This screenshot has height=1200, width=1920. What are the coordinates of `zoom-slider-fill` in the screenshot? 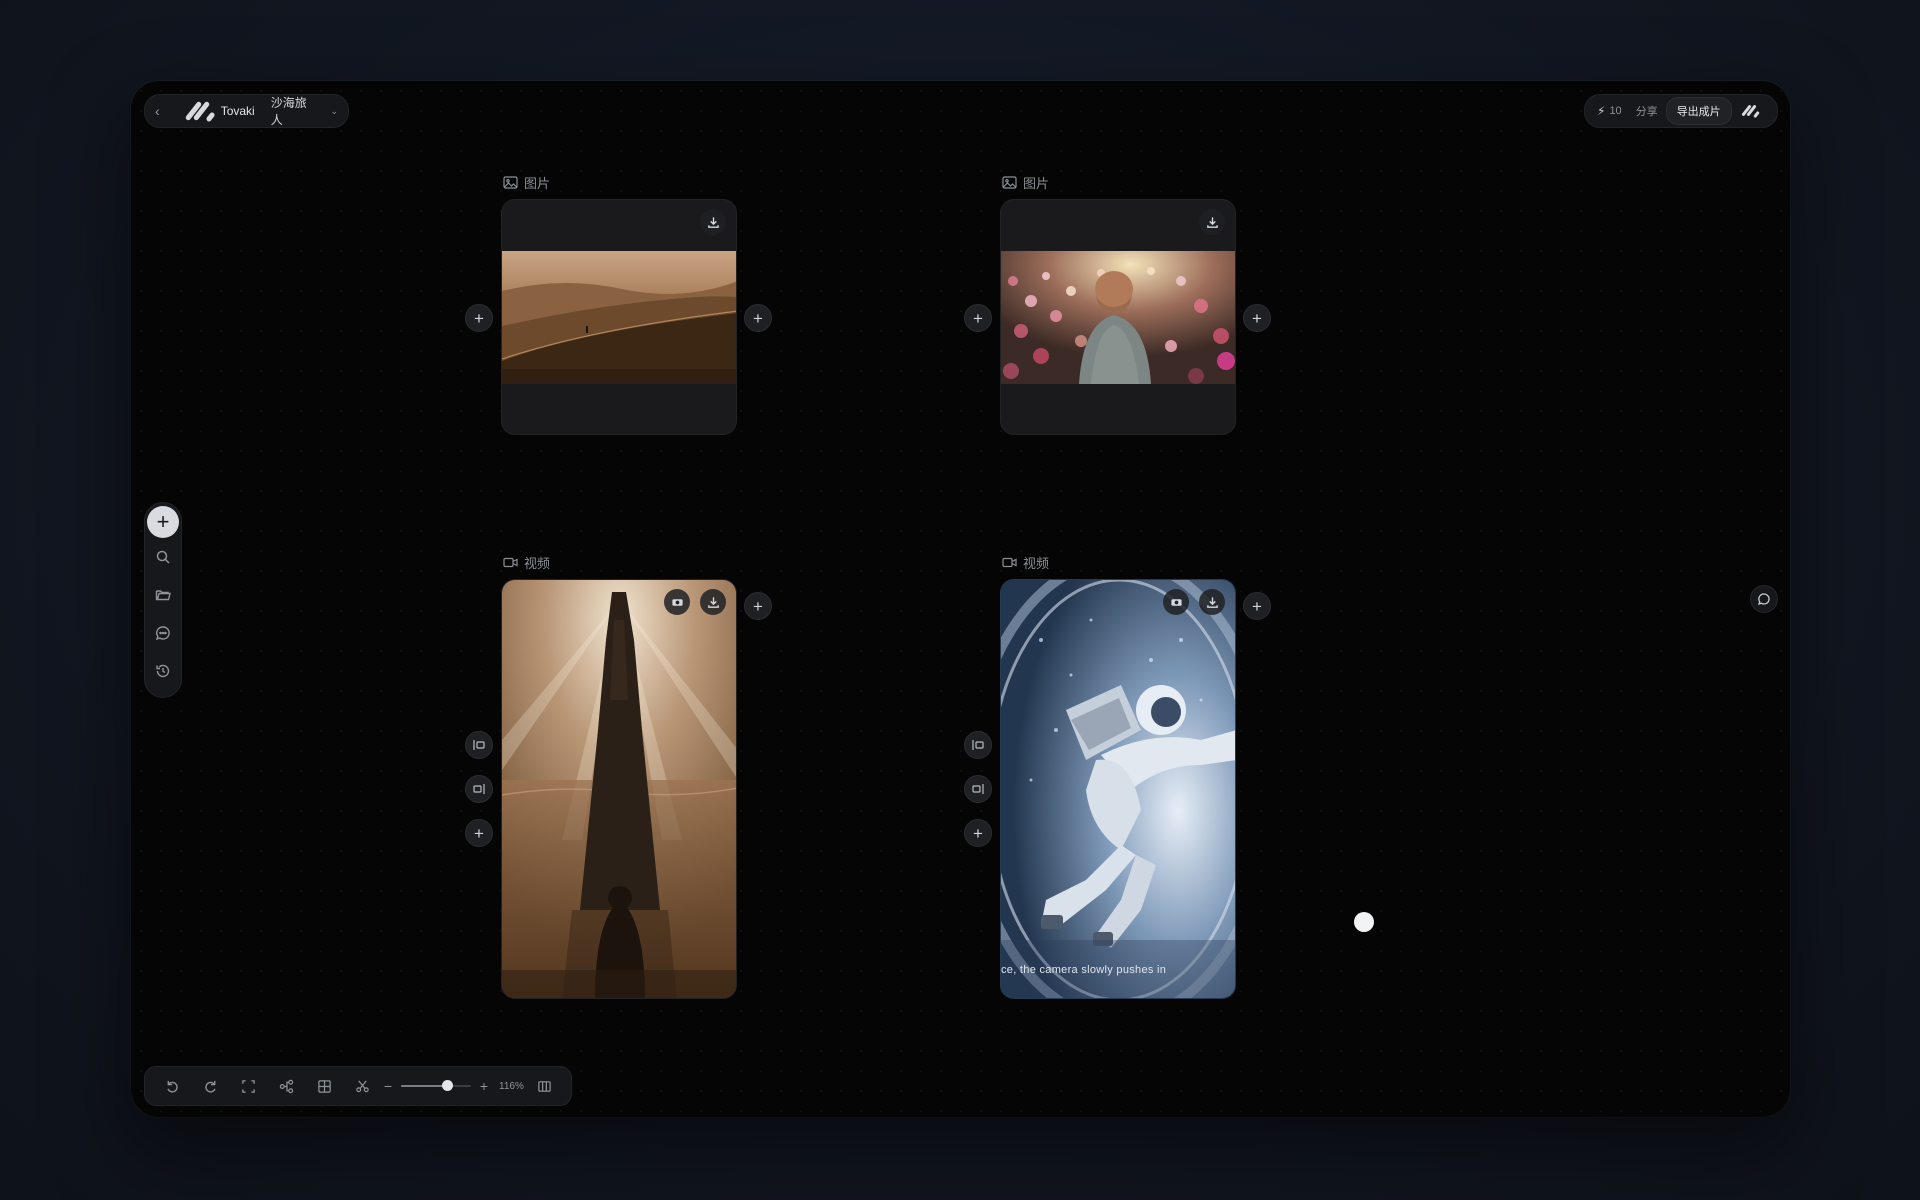 It's located at (424, 1086).